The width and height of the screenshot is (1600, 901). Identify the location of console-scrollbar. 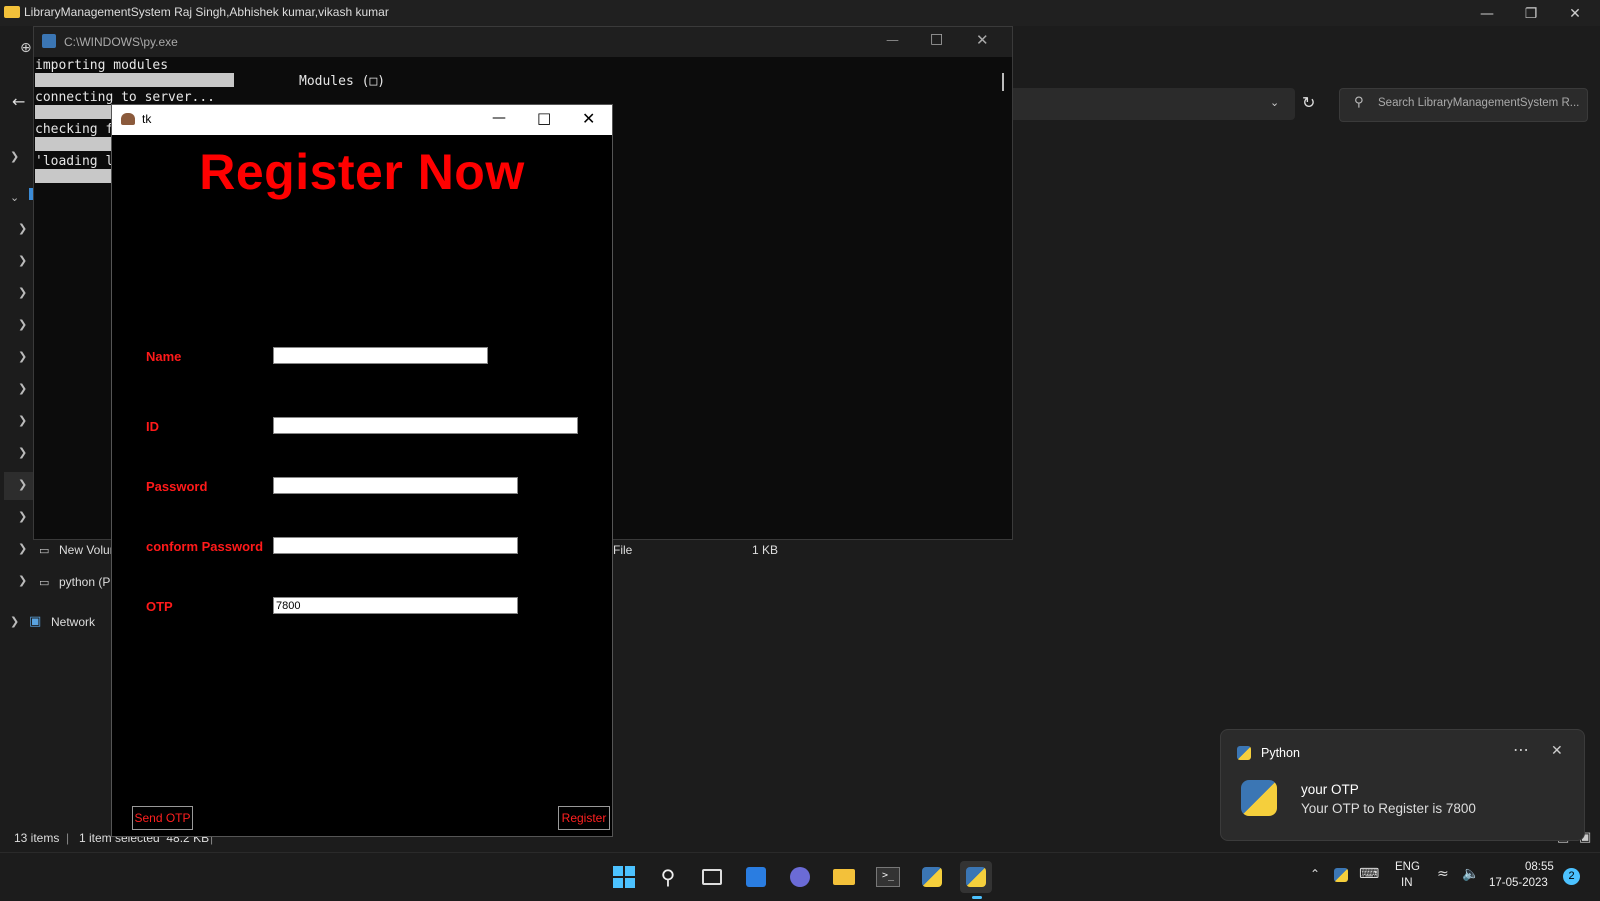
(1003, 82).